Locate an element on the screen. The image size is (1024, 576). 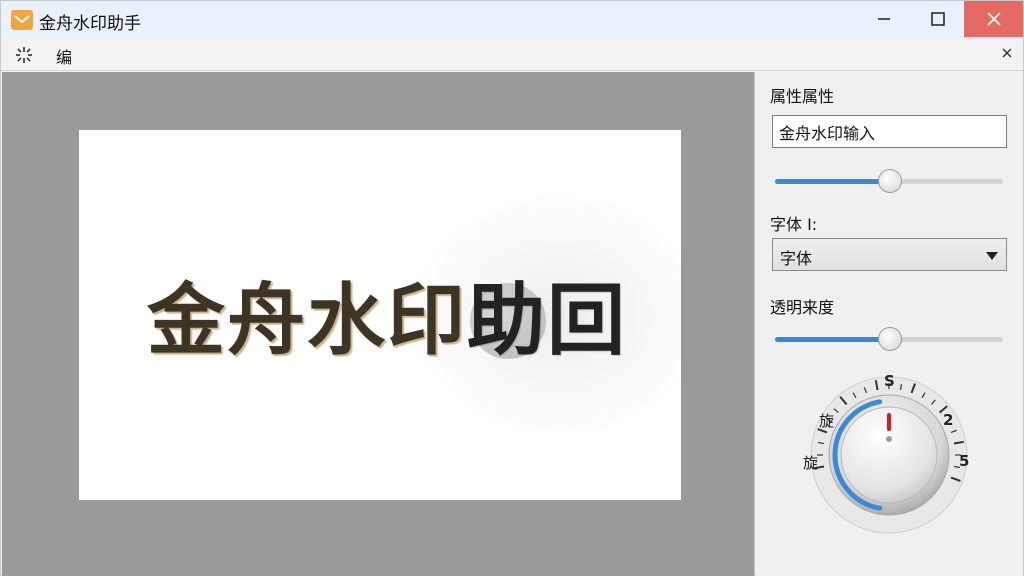
font-label: 字体 ꓲ: is located at coordinates (794, 224).